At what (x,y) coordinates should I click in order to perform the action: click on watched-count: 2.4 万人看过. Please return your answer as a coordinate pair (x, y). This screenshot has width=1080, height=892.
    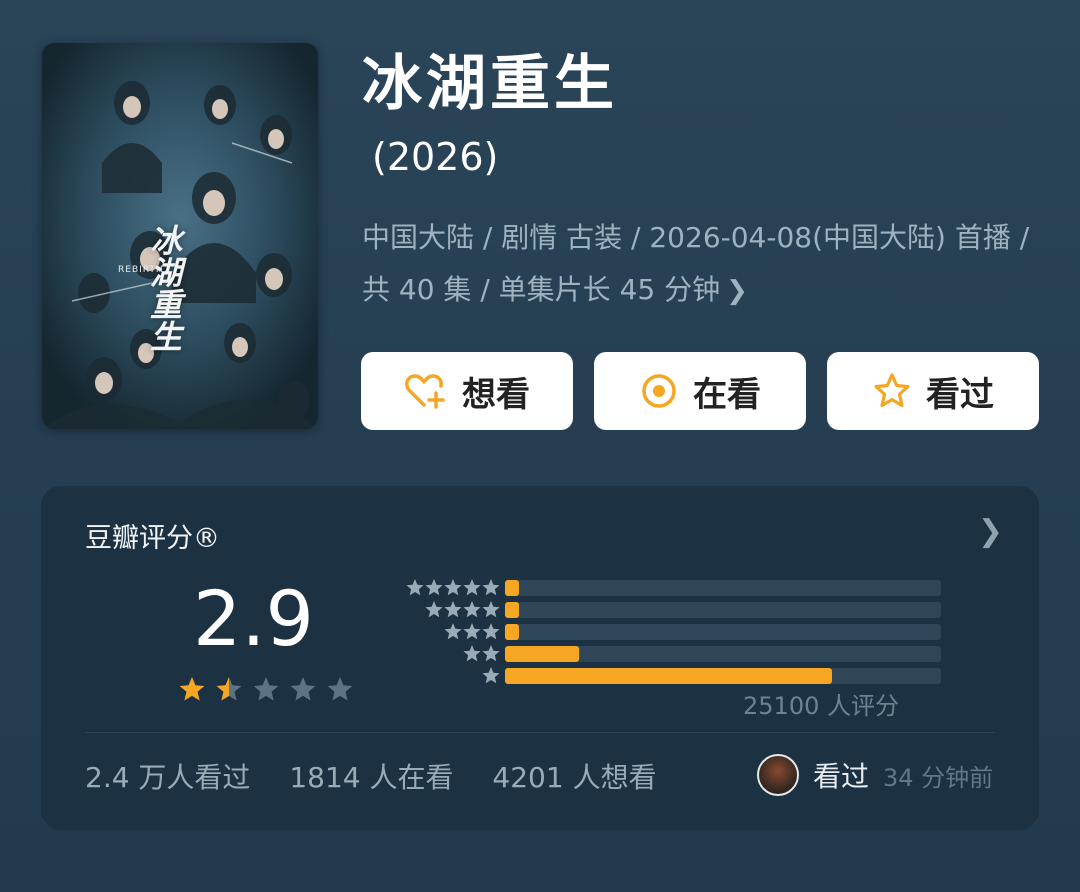
    Looking at the image, I should click on (167, 777).